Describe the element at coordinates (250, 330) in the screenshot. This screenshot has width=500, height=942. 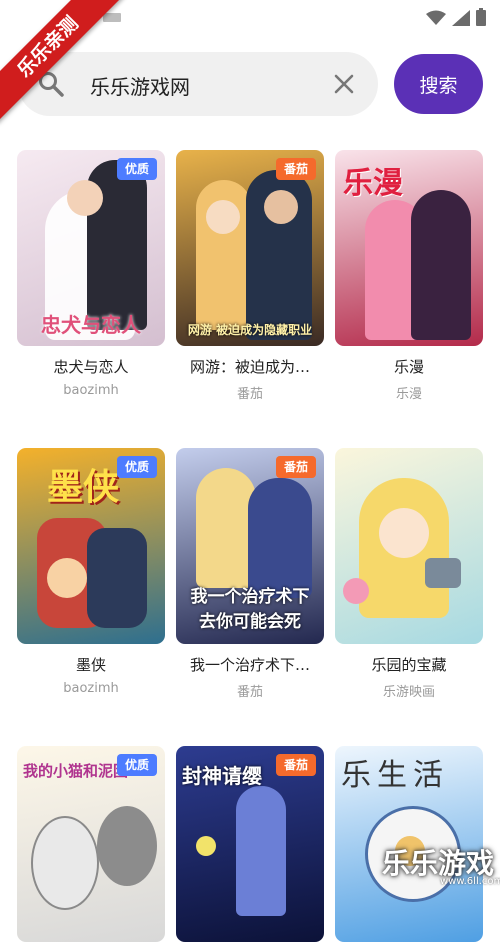
I see `cover-title: 网游 被迫成为隐藏职业` at that location.